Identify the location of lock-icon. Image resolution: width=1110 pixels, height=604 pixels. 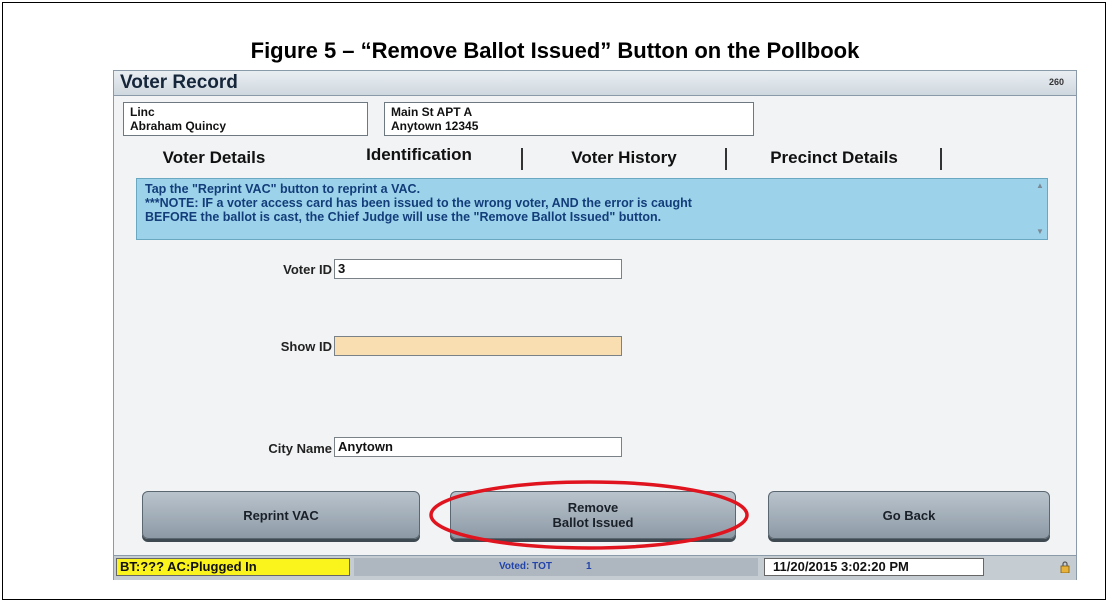
(1065, 567).